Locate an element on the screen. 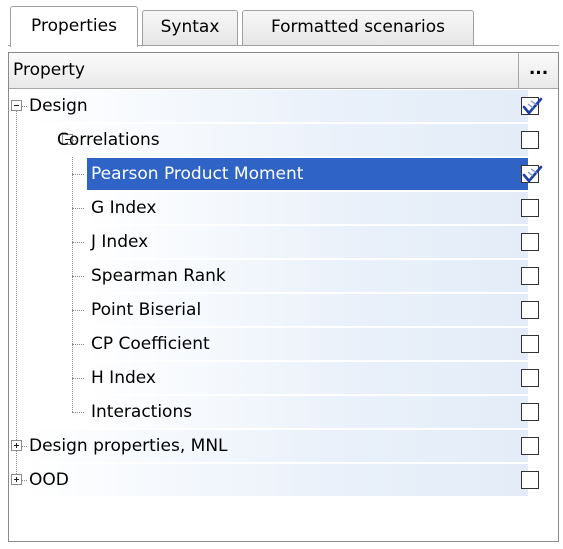 This screenshot has height=549, width=563. tree-row: J Index is located at coordinates (283, 242).